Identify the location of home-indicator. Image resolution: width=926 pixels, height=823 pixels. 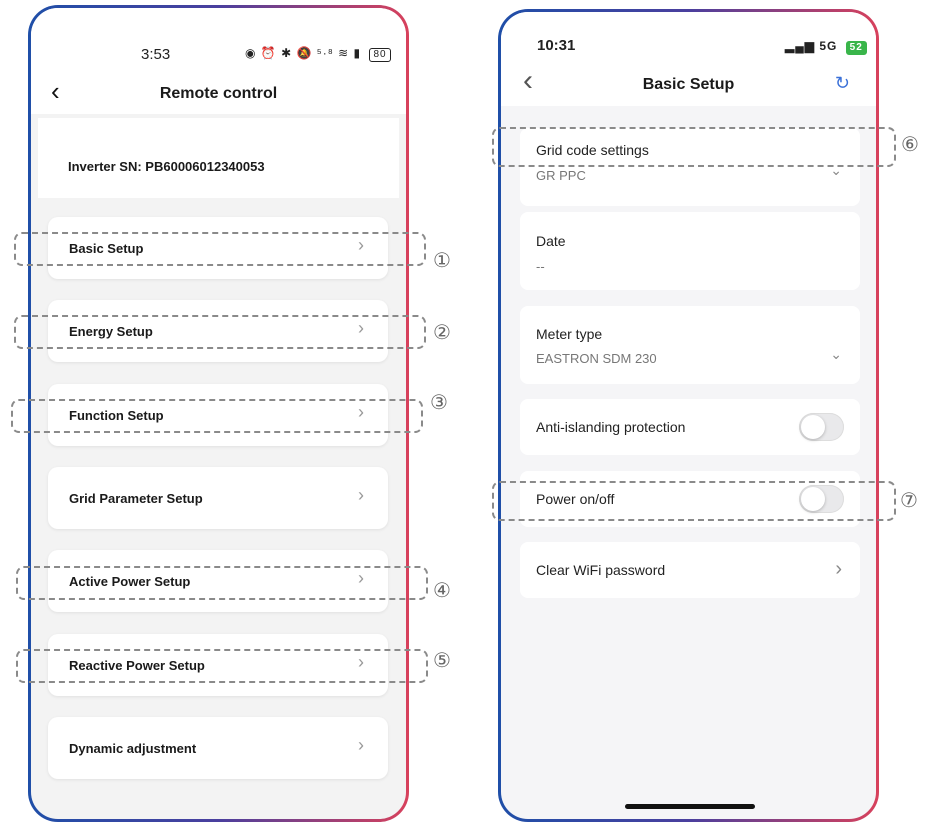
(690, 806).